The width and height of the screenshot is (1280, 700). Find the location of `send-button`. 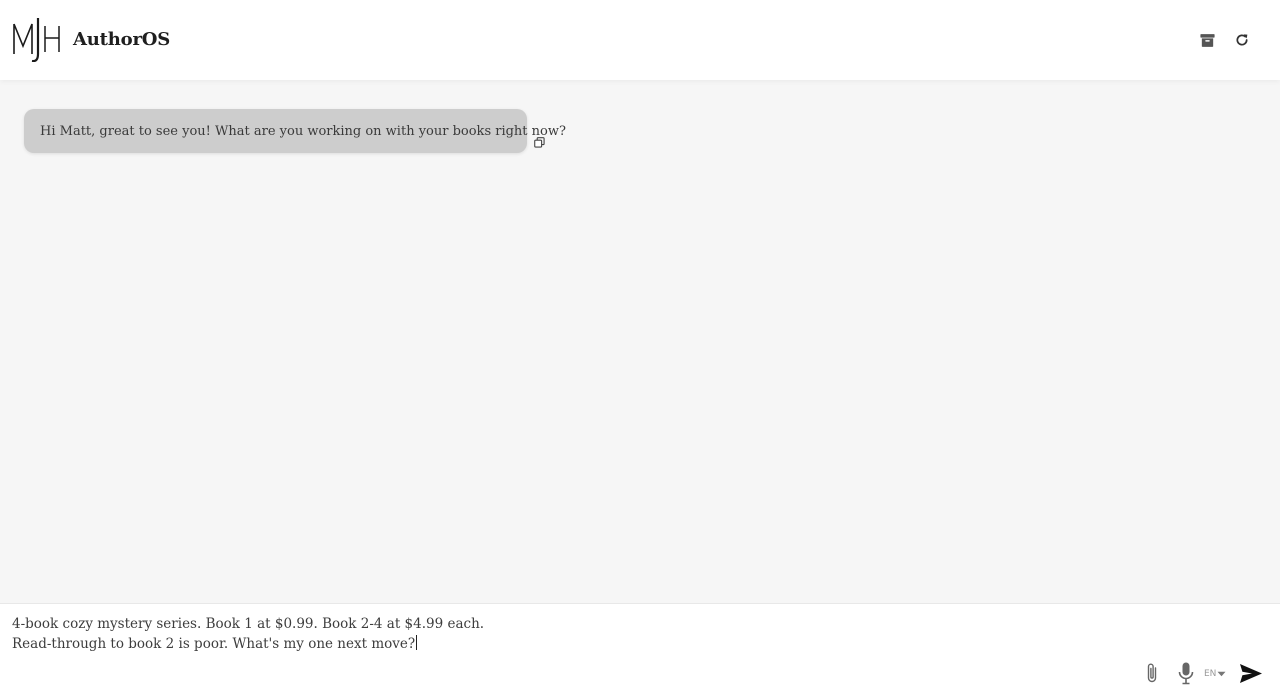

send-button is located at coordinates (1250, 673).